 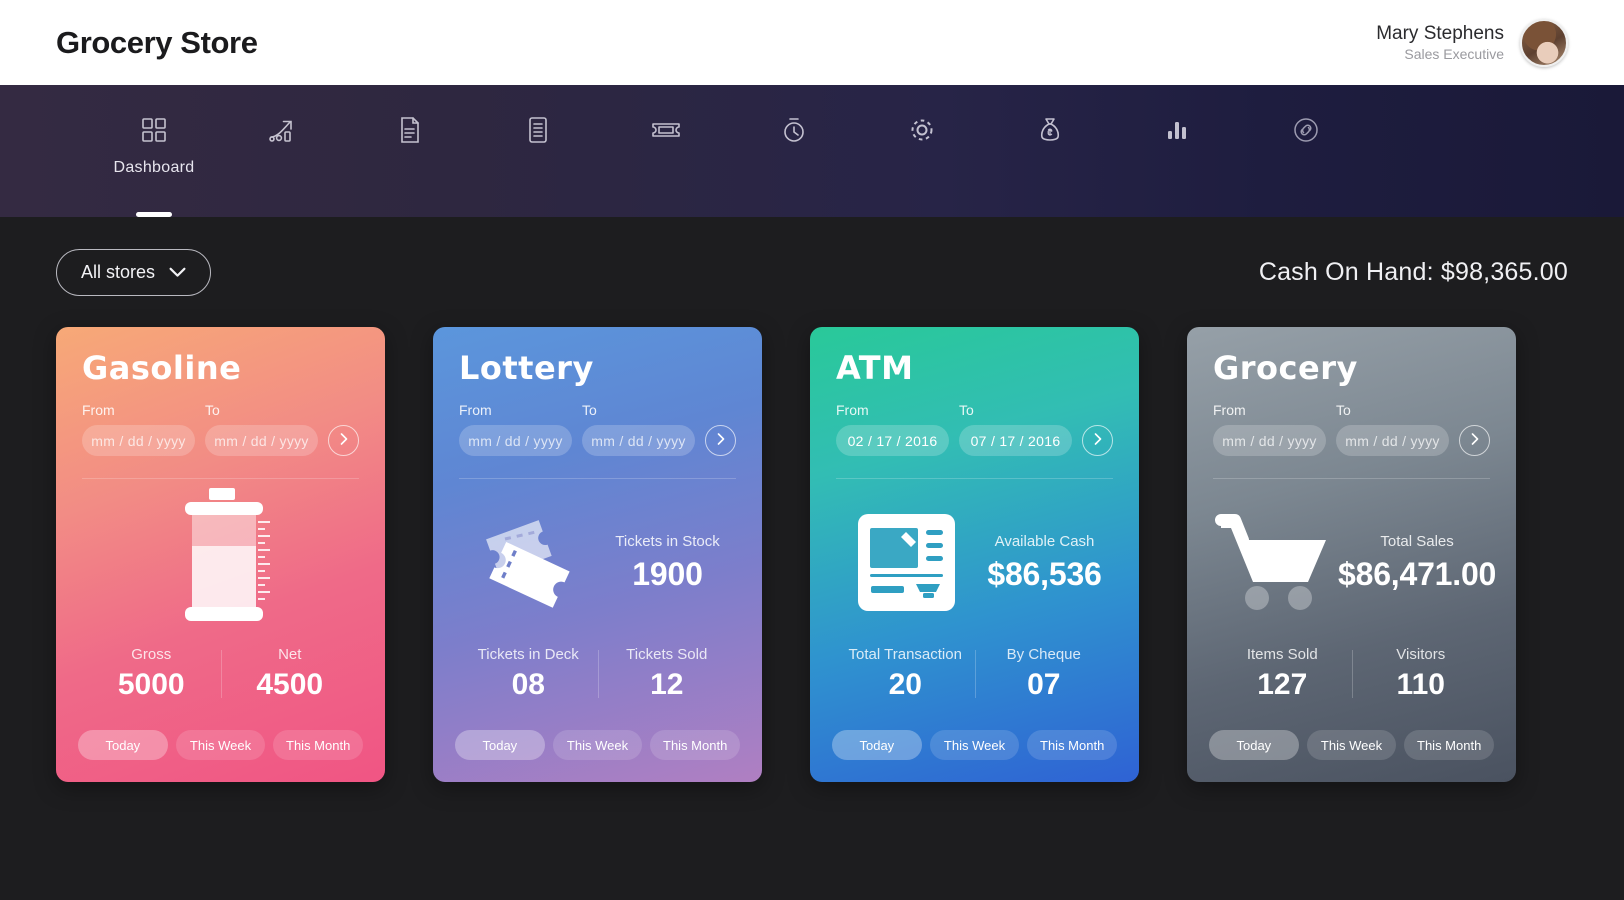 What do you see at coordinates (905, 654) in the screenshot?
I see `stat-label: Total Transaction` at bounding box center [905, 654].